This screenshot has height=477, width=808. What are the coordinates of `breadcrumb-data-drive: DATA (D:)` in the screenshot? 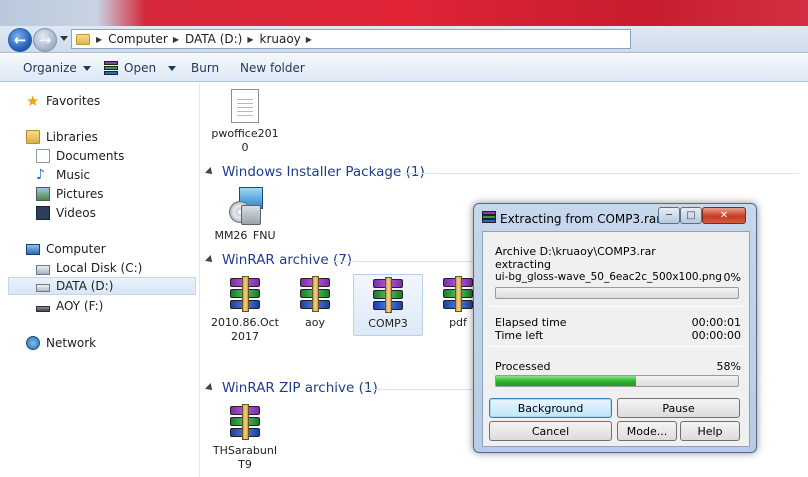 It's located at (213, 39).